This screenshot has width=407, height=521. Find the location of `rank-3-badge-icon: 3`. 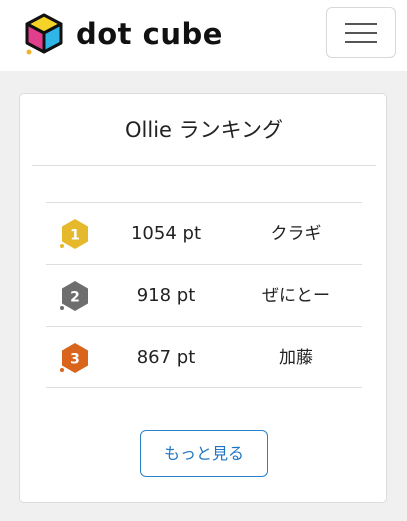

rank-3-badge-icon: 3 is located at coordinates (74, 358).